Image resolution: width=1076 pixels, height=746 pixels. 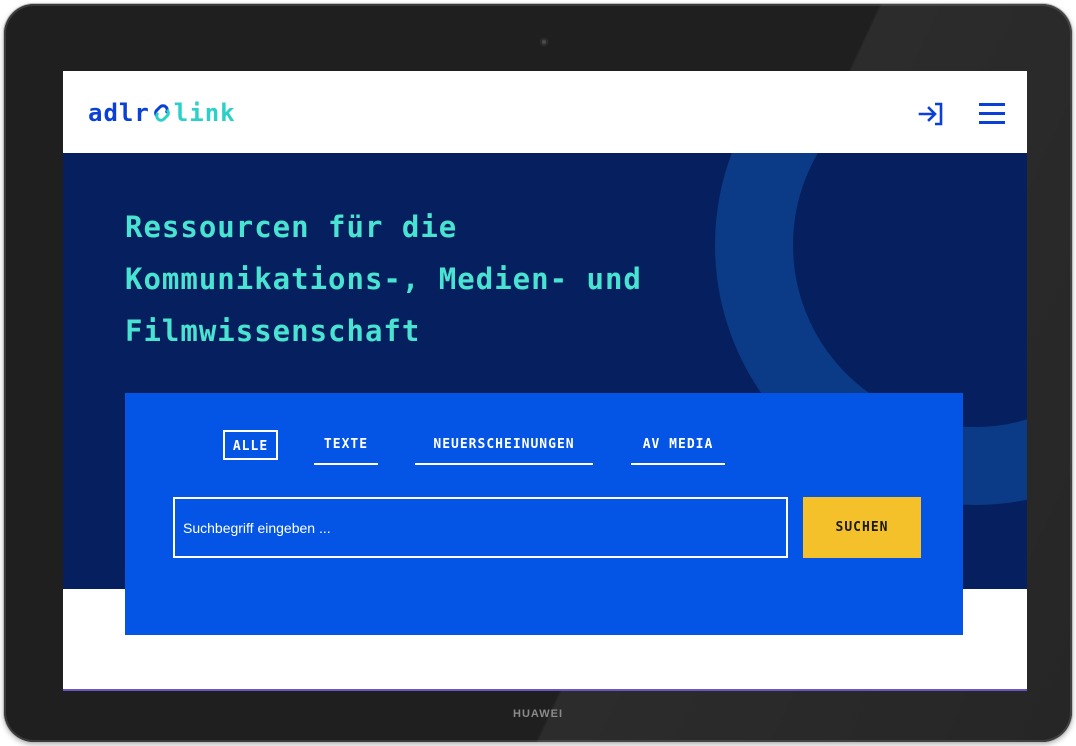 What do you see at coordinates (545, 112) in the screenshot?
I see `site-header: adlr link` at bounding box center [545, 112].